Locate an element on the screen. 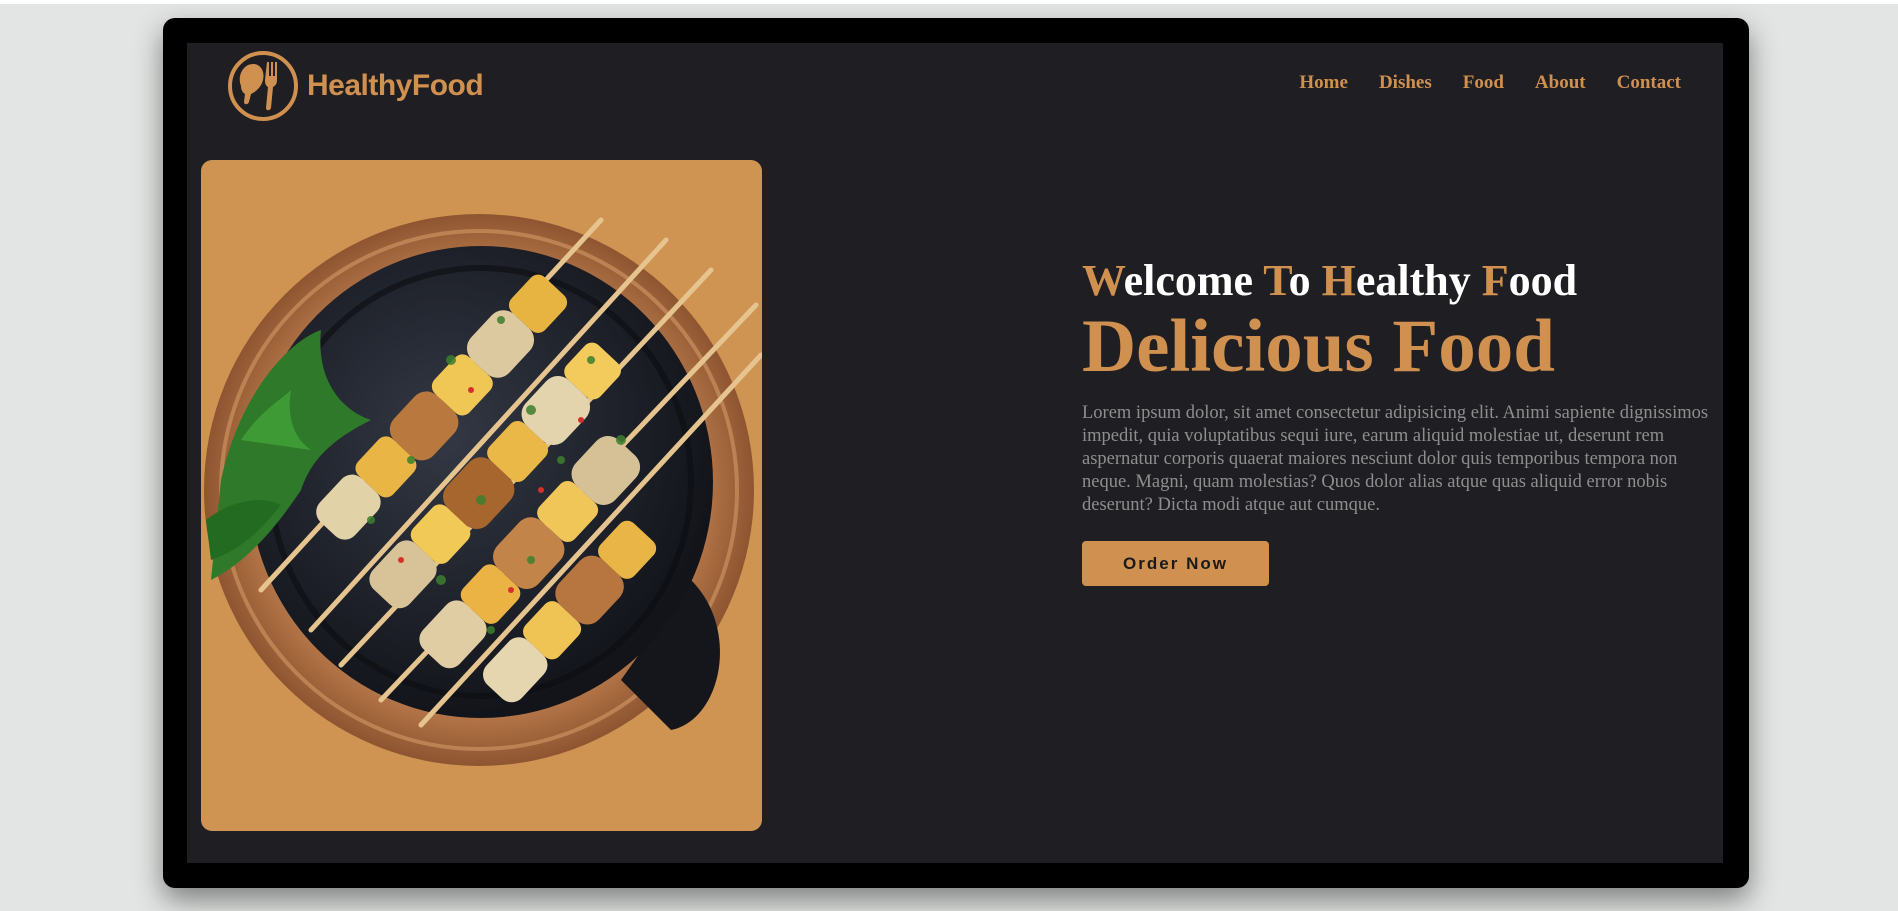 The width and height of the screenshot is (1898, 911). spoon-fork-logo-icon is located at coordinates (263, 86).